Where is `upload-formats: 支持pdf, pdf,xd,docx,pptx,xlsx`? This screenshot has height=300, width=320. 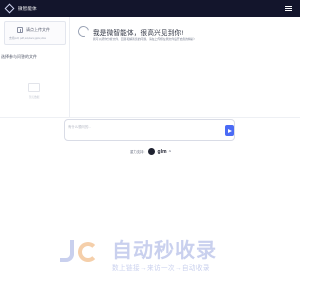
upload-formats: 支持pdf, pdf,xd,docx,pptx,xlsx is located at coordinates (27, 38).